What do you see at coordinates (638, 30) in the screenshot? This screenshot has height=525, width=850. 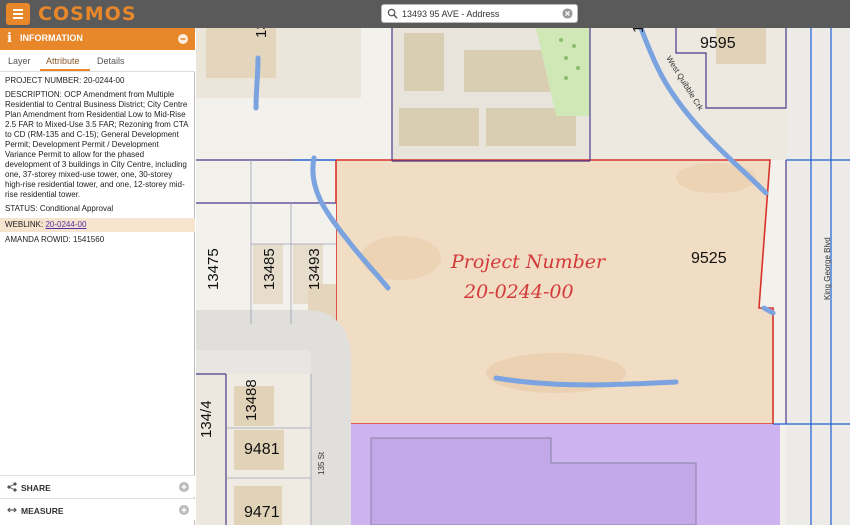 I see `address-13-top-right: 13` at bounding box center [638, 30].